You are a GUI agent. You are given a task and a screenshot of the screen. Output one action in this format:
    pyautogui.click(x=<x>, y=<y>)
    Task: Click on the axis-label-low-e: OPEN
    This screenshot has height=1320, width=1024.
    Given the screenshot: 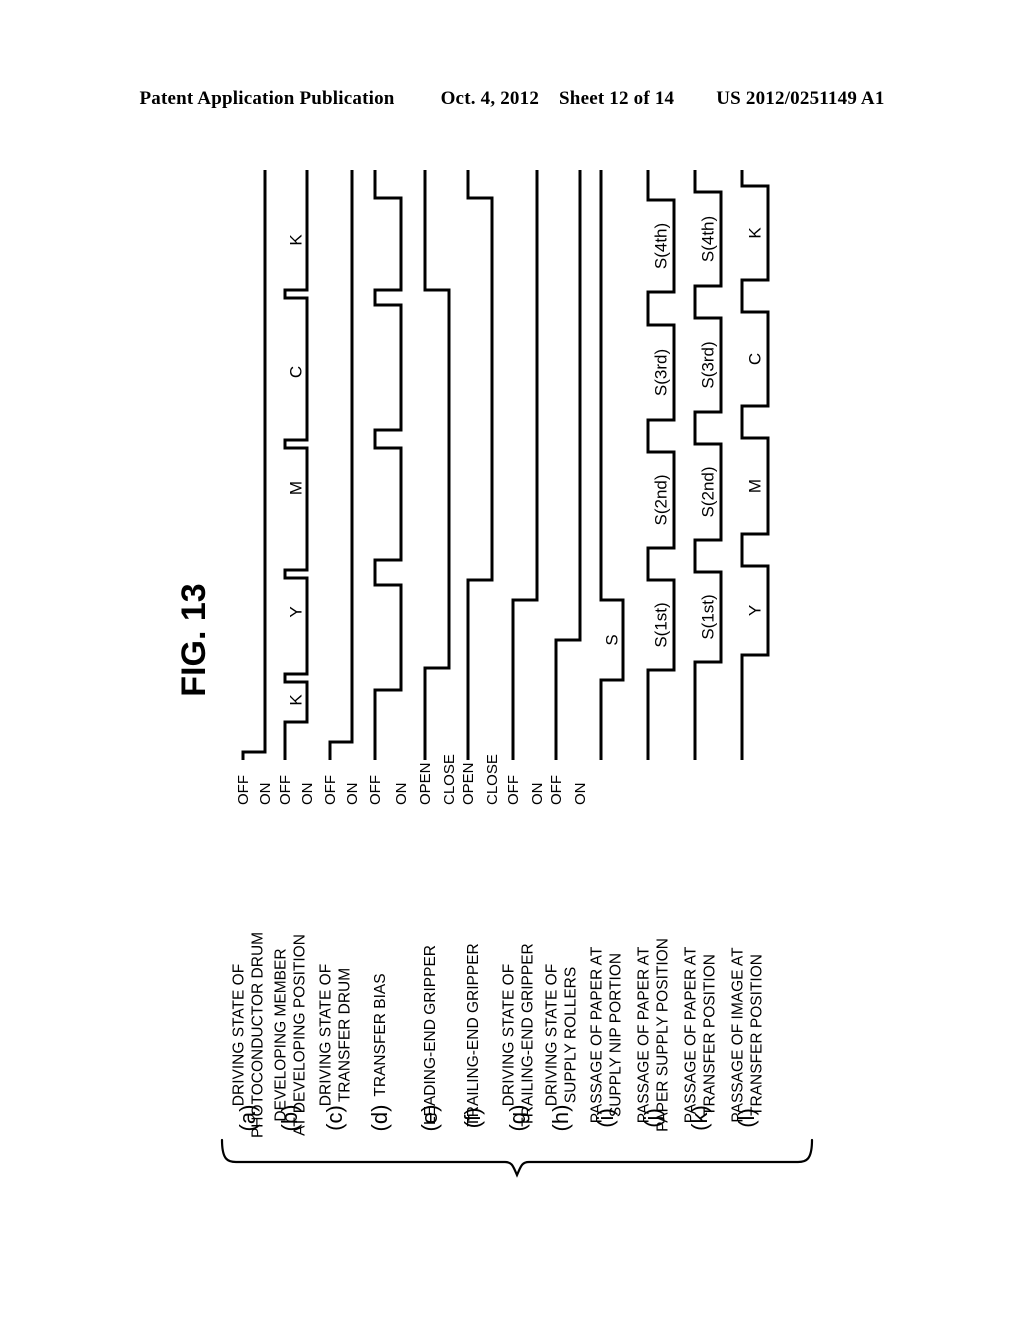 What is the action you would take?
    pyautogui.click(x=425, y=783)
    